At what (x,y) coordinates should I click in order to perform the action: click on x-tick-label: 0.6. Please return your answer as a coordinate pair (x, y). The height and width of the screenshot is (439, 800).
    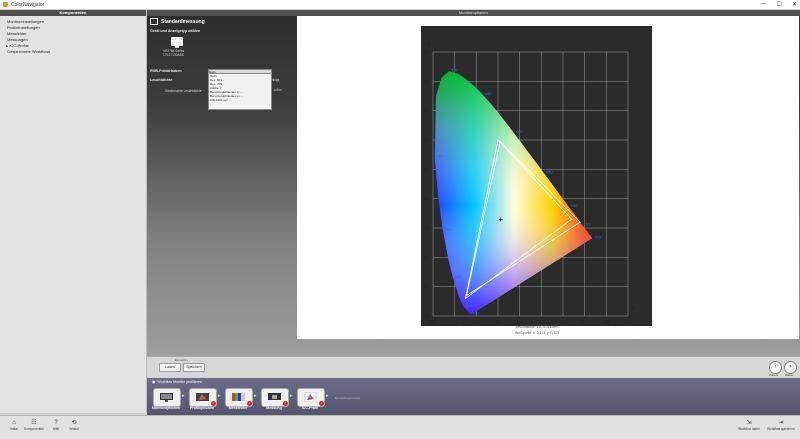
    Looking at the image, I should click on (563, 321).